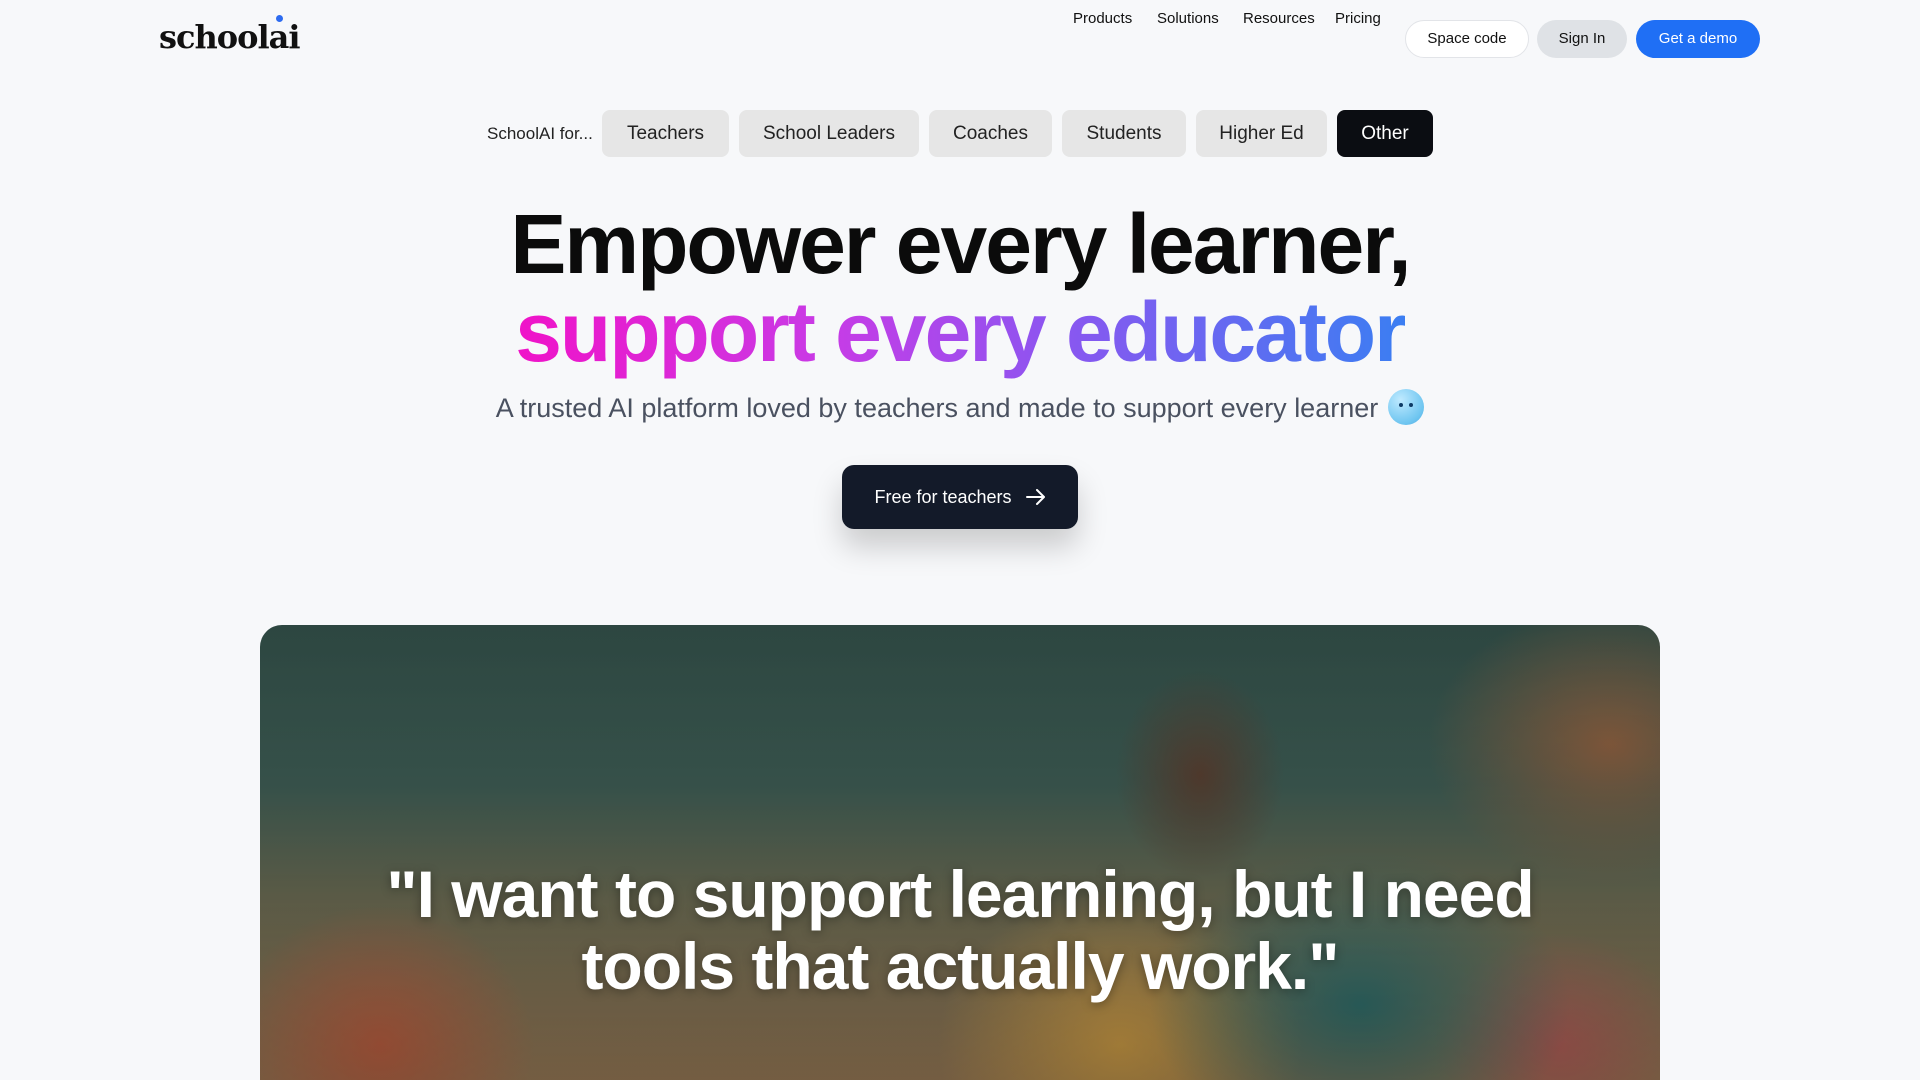  I want to click on tab-school-leaders: School Leaders, so click(829, 133).